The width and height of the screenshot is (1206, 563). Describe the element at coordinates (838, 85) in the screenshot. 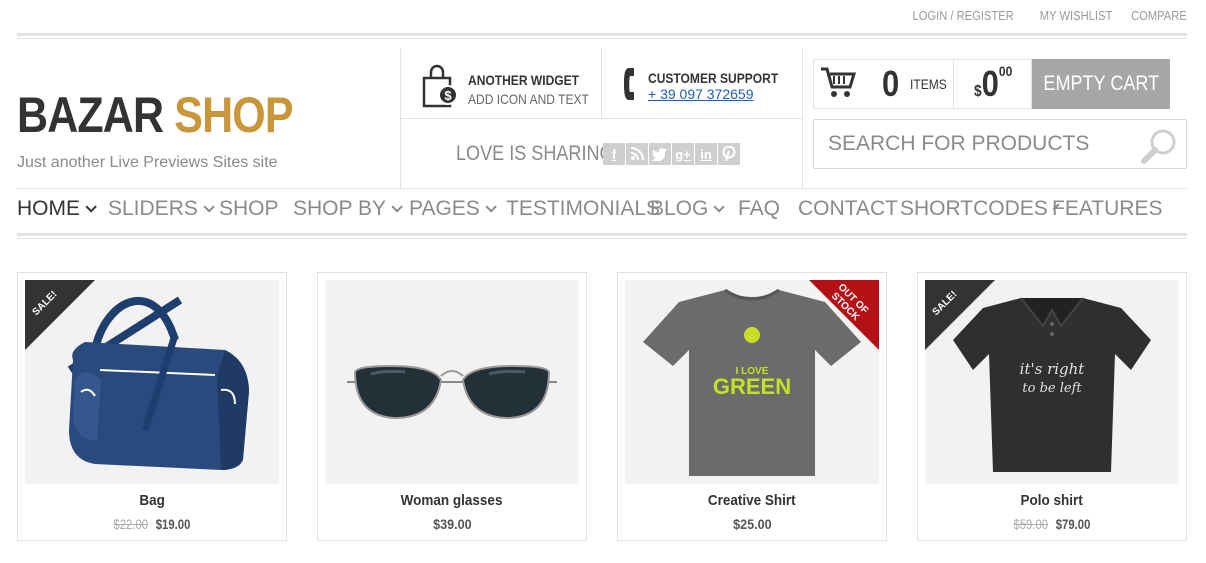

I see `shopping-cart-icon` at that location.